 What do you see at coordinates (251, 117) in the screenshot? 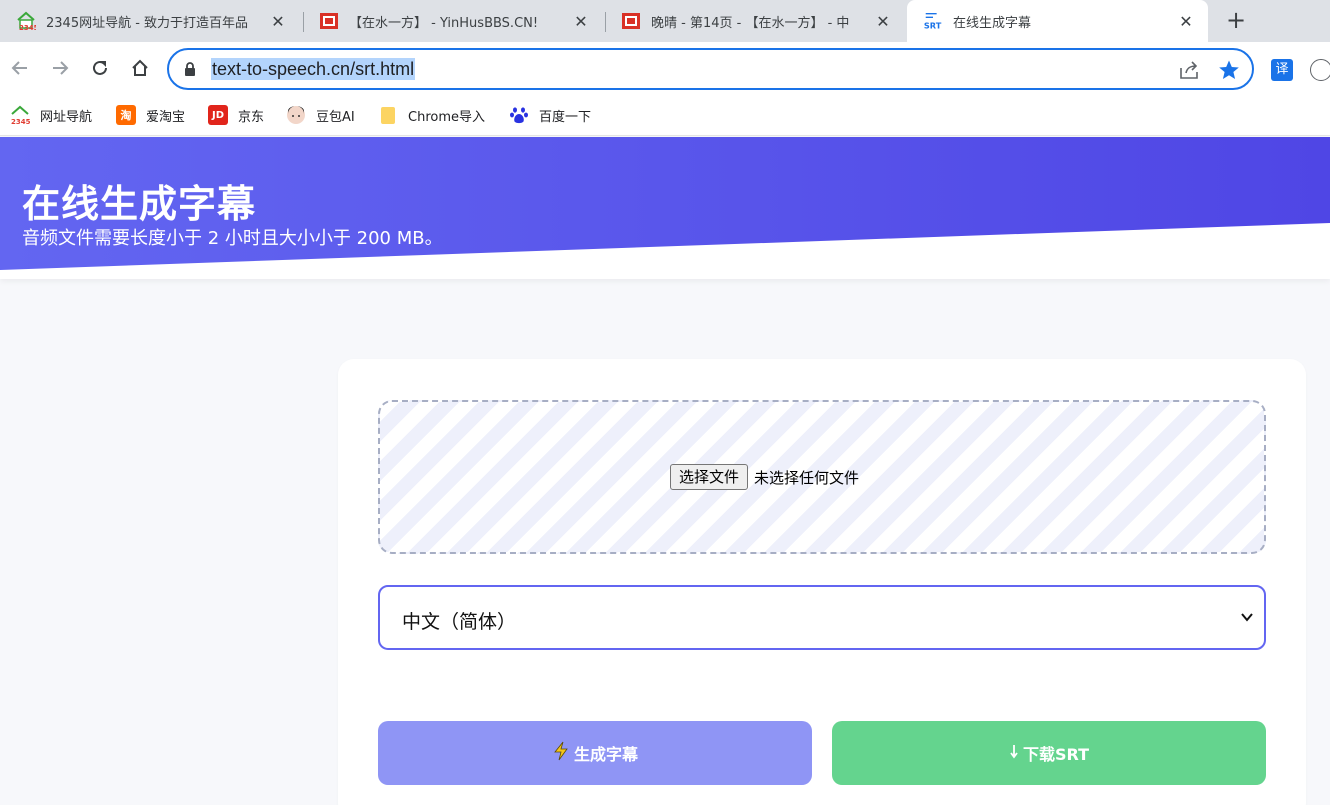
I see `bookmark-label: 京东` at bounding box center [251, 117].